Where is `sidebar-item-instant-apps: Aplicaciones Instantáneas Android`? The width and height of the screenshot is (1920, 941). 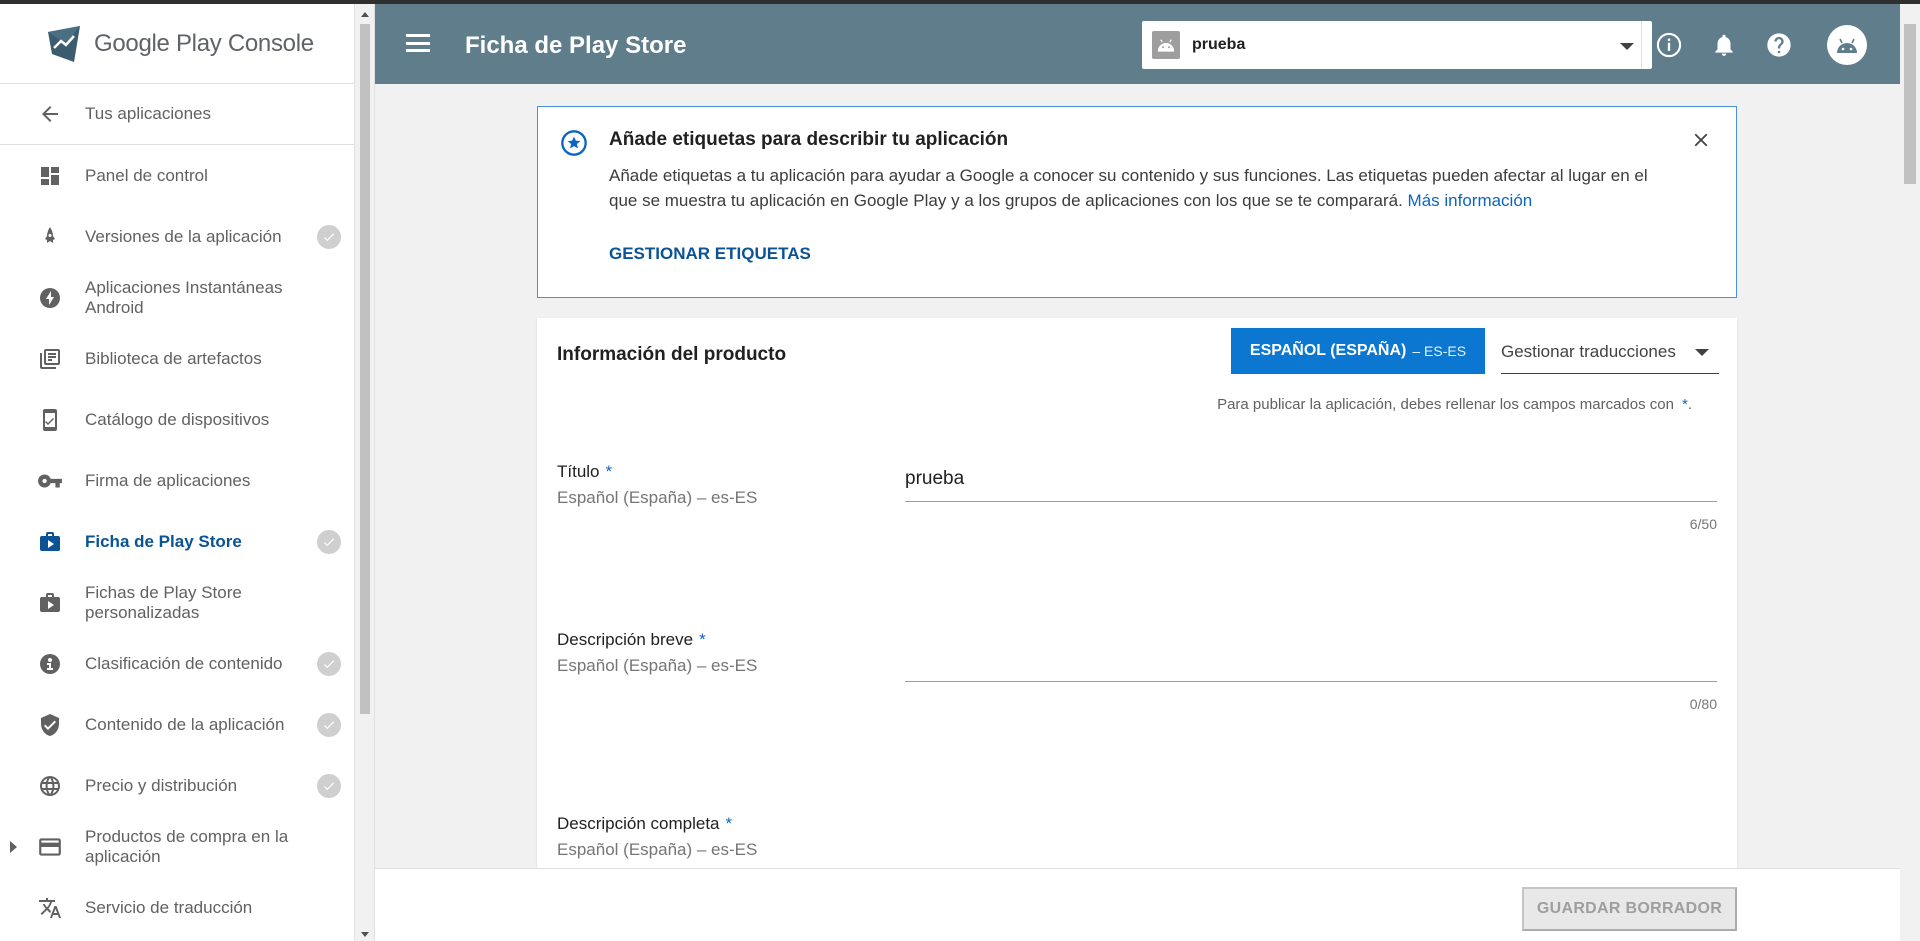 sidebar-item-instant-apps: Aplicaciones Instantáneas Android is located at coordinates (177, 297).